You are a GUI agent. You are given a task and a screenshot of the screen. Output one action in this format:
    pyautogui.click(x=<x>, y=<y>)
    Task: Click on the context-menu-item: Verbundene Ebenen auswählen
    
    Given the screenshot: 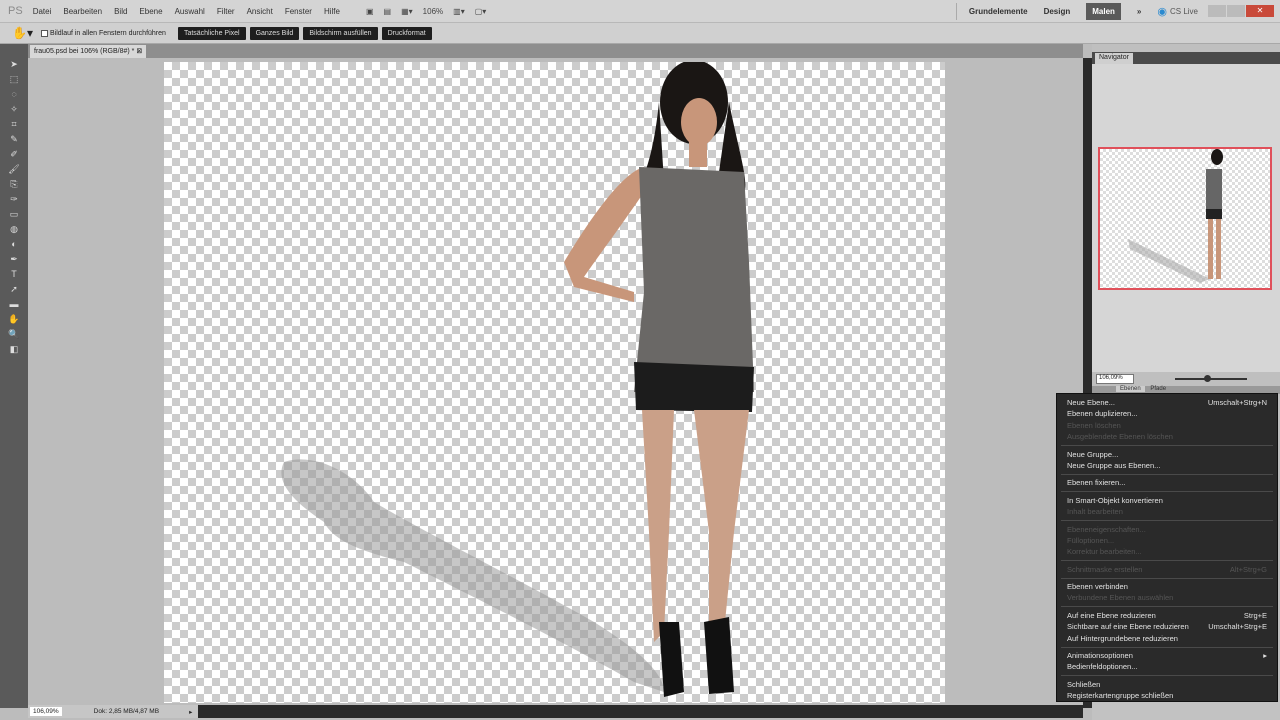 What is the action you would take?
    pyautogui.click(x=1167, y=597)
    